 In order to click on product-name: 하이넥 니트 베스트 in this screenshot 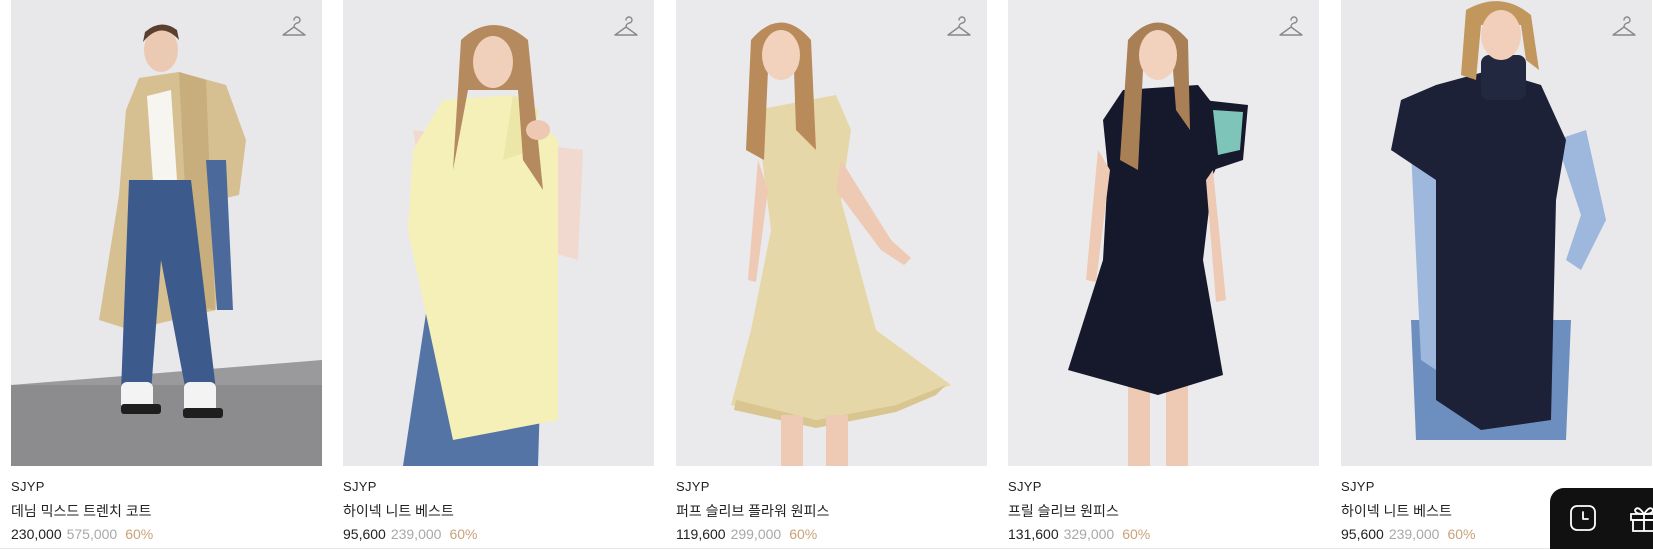, I will do `click(498, 511)`.